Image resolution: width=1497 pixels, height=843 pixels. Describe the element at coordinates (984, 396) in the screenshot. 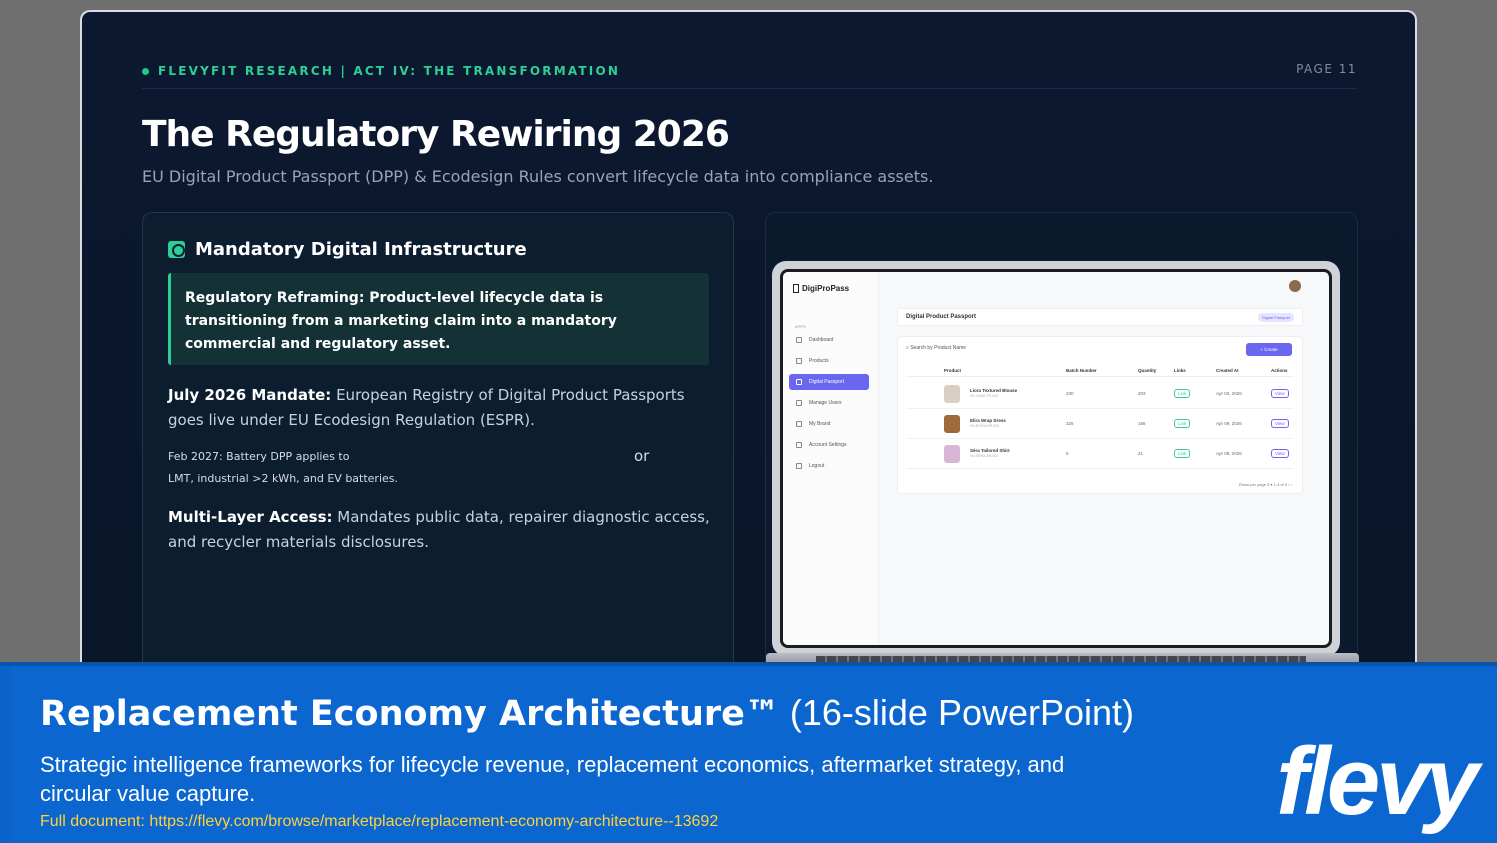

I see `row-sku: HV-LORA-TP-003` at that location.